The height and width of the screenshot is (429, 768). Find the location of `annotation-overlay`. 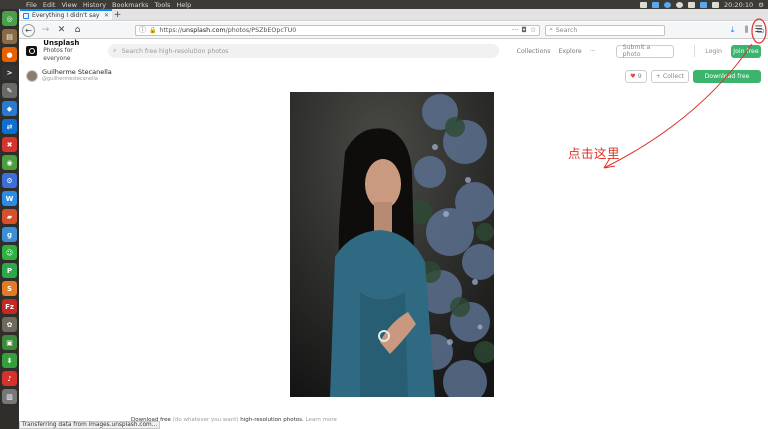

annotation-overlay is located at coordinates (685, 93).